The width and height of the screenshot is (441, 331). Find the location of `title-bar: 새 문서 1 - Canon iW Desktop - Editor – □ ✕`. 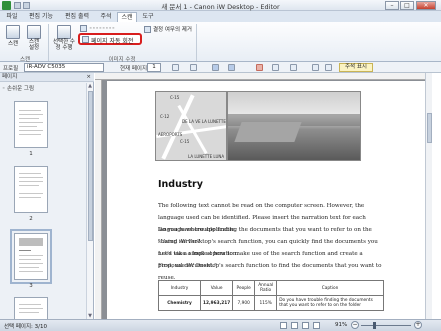

title-bar: 새 문서 1 - Canon iW Desktop - Editor – □ ✕ is located at coordinates (220, 5).